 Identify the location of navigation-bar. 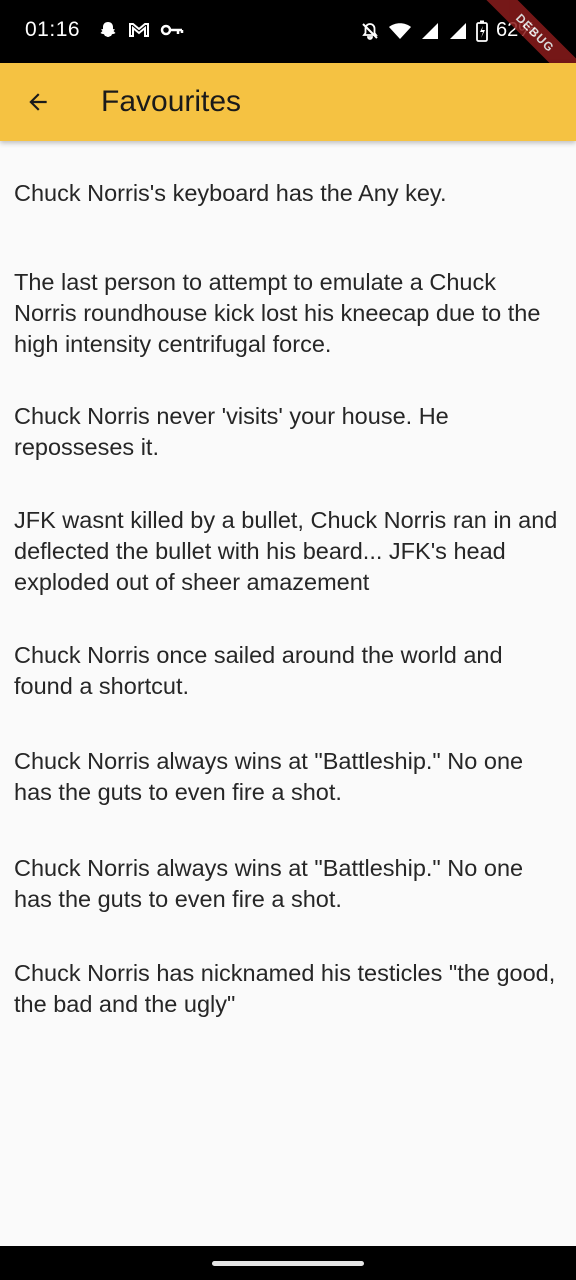
(288, 1263).